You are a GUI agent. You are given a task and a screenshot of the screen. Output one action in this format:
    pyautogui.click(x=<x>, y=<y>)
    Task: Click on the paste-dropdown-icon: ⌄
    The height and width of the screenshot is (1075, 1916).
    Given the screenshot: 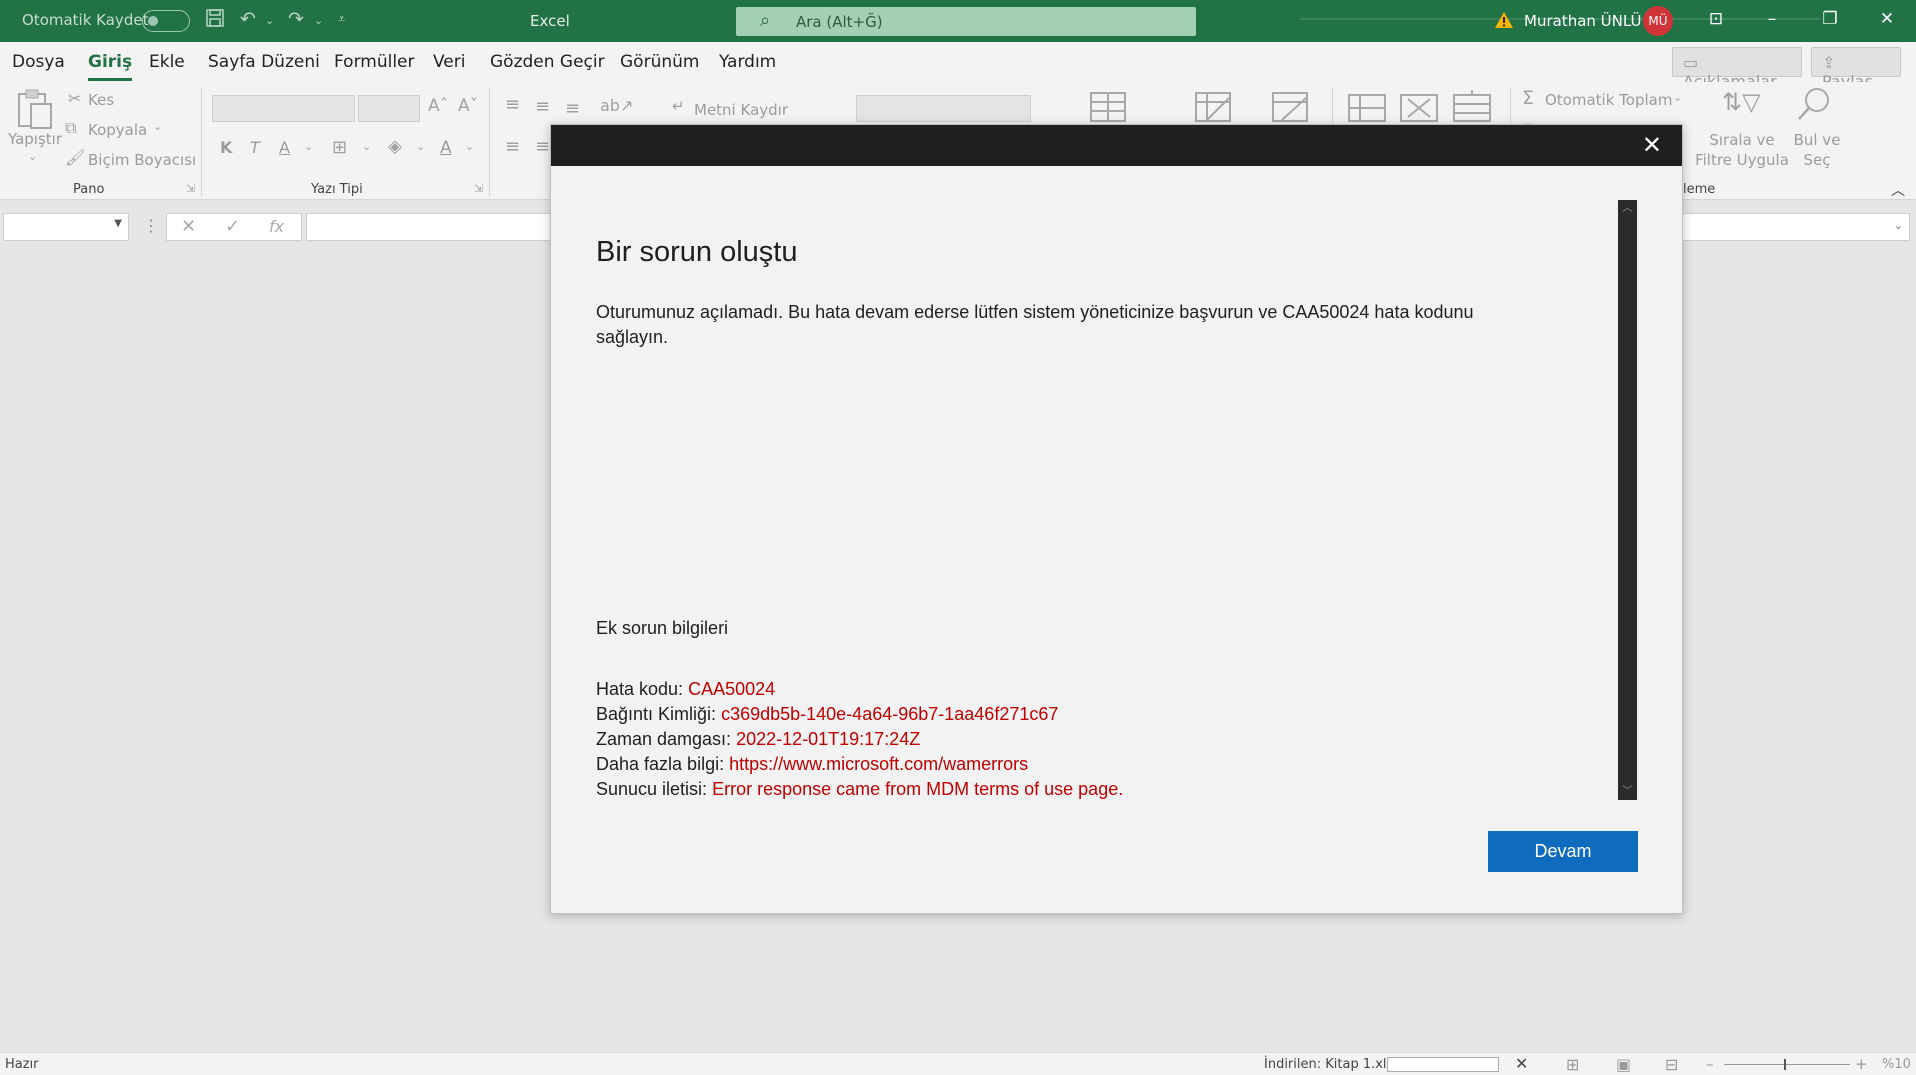 What is the action you would take?
    pyautogui.click(x=32, y=156)
    